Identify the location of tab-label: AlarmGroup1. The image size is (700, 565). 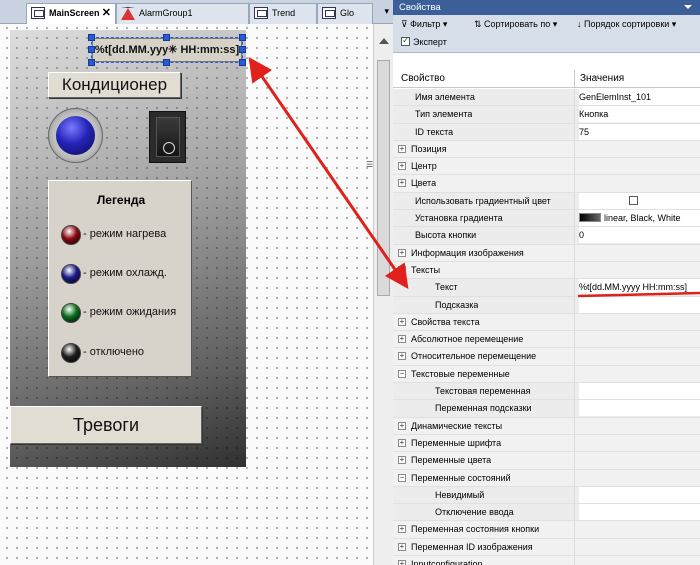
(166, 13).